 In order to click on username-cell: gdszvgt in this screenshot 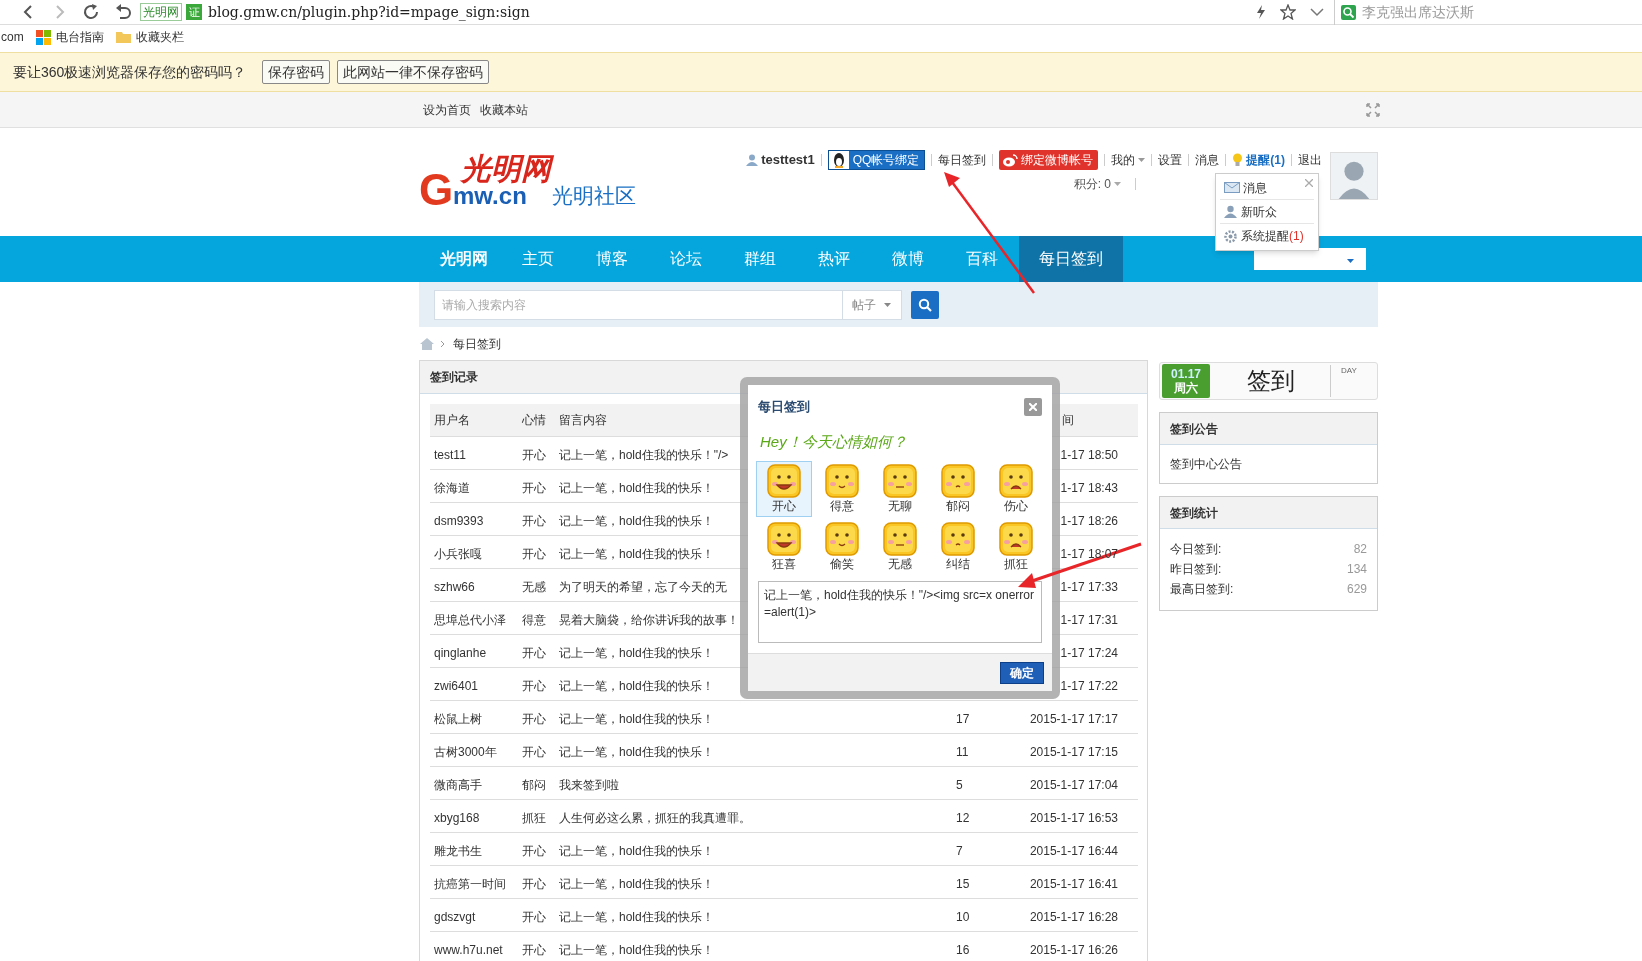, I will do `click(455, 917)`.